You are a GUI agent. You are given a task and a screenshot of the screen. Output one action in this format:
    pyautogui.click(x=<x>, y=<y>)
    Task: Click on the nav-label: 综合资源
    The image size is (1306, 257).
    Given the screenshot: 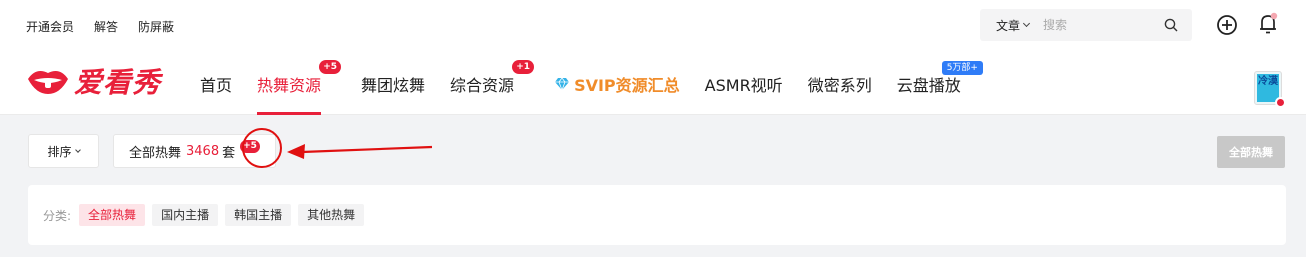 What is the action you would take?
    pyautogui.click(x=482, y=85)
    